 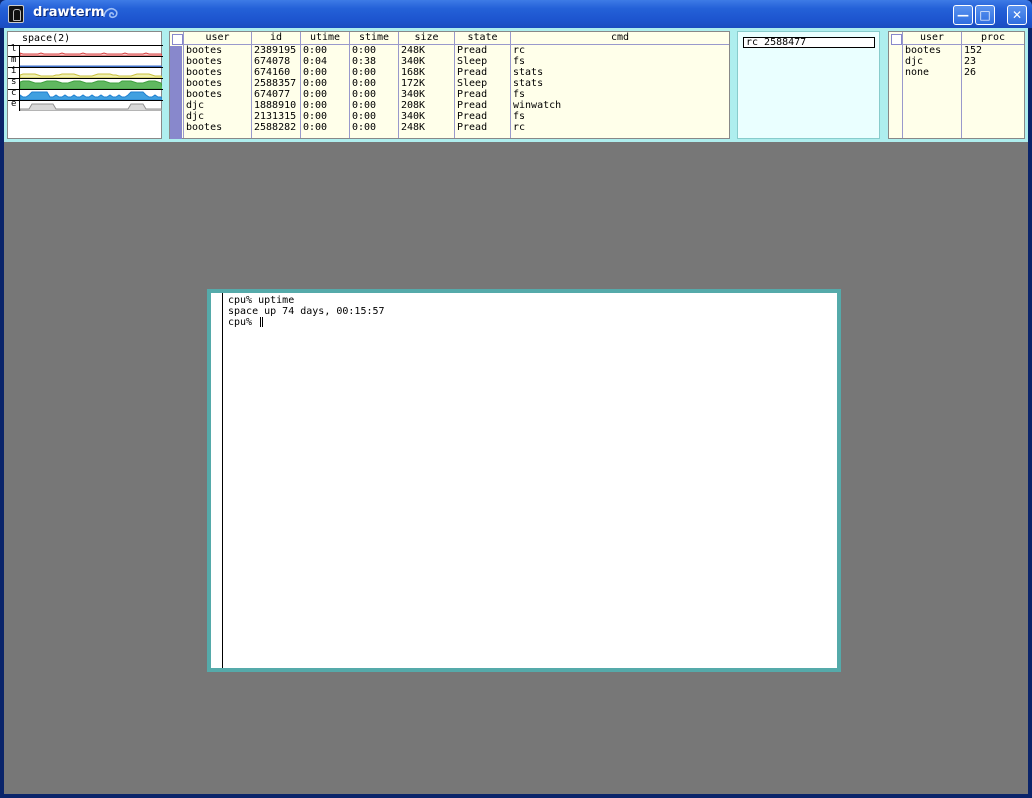 I want to click on process-scrollbar, so click(x=176, y=92).